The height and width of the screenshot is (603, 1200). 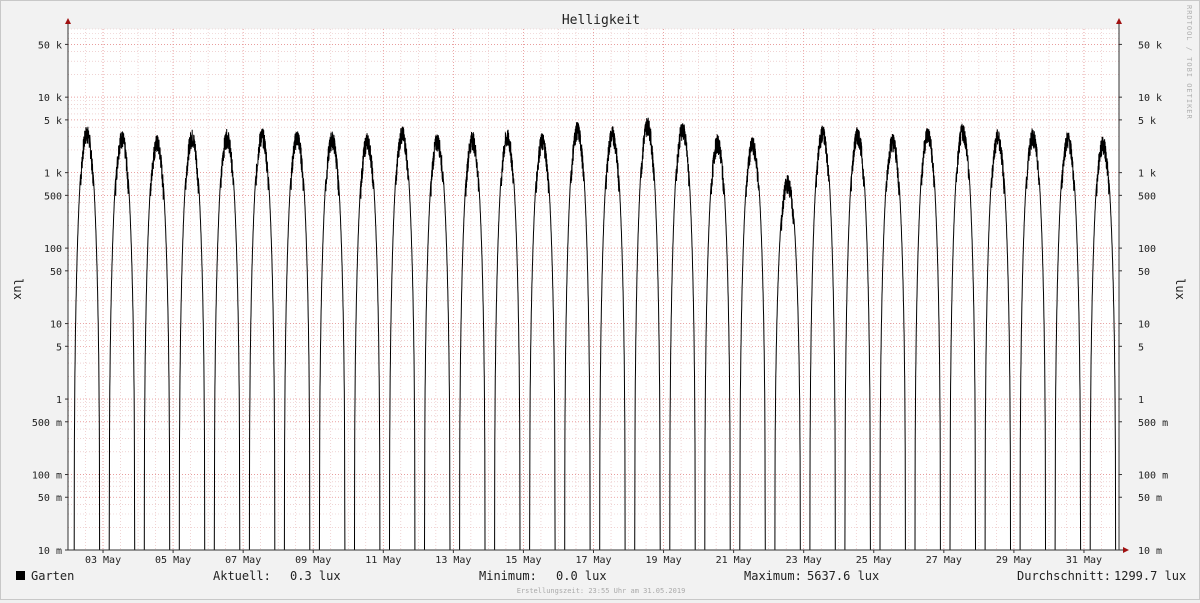 I want to click on y-tick-label-left: 100 m, so click(x=47, y=476).